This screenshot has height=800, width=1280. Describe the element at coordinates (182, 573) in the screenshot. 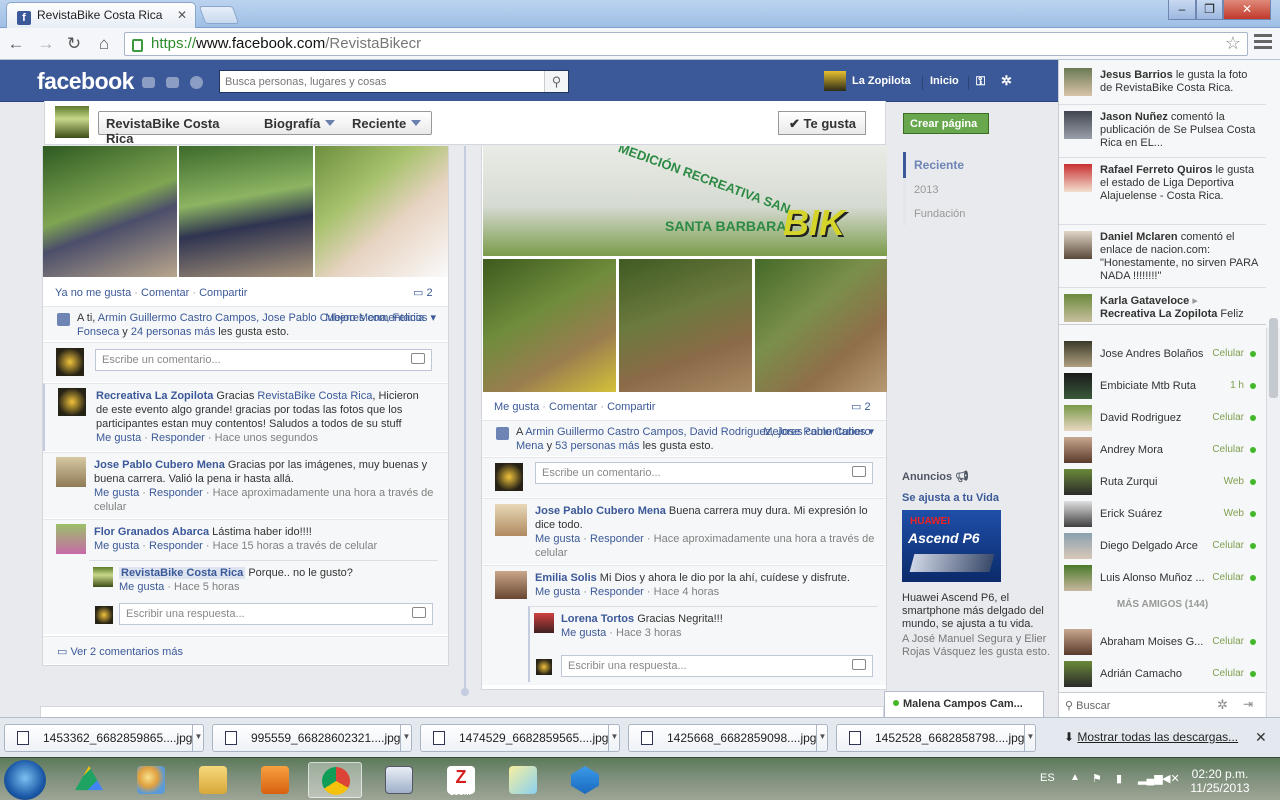

I see `reply-author: RevistaBike Costa Rica` at that location.